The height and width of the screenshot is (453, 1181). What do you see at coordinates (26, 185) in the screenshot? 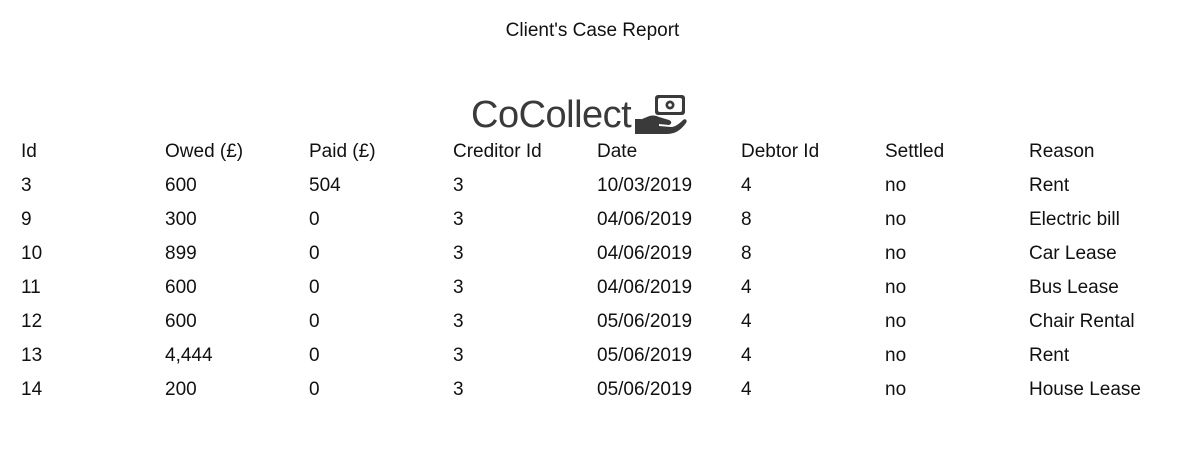
I see `cell-id: 3` at bounding box center [26, 185].